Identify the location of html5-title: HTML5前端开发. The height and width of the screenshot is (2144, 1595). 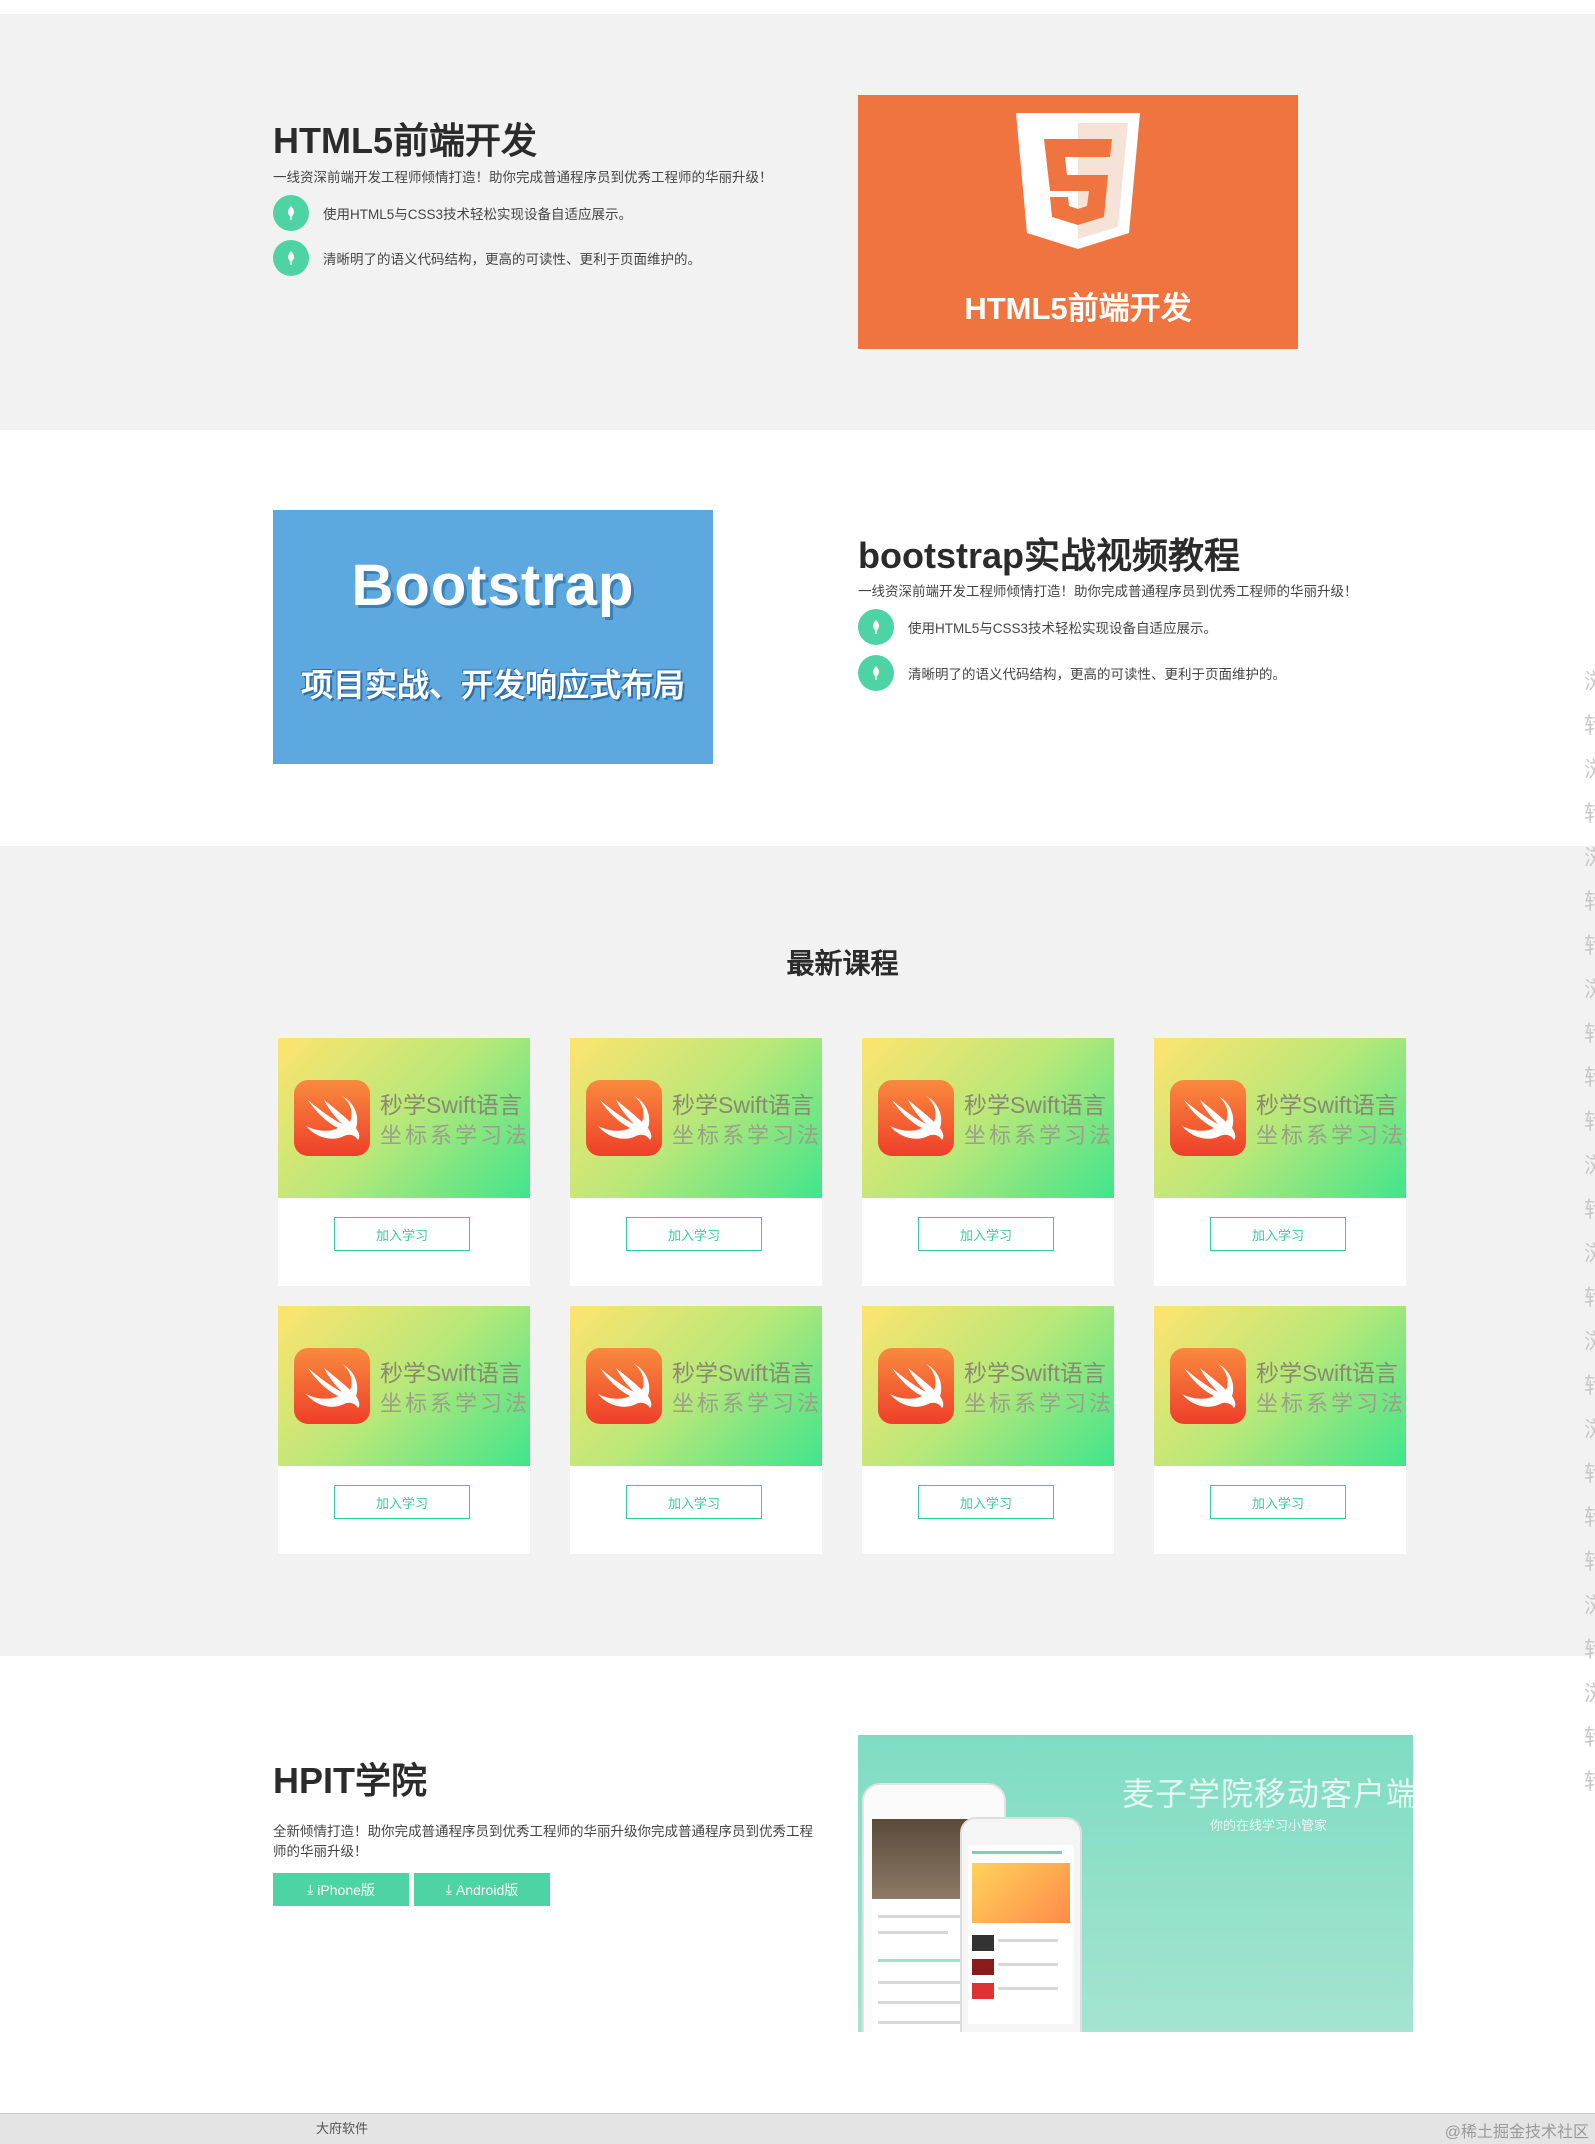
(405, 140).